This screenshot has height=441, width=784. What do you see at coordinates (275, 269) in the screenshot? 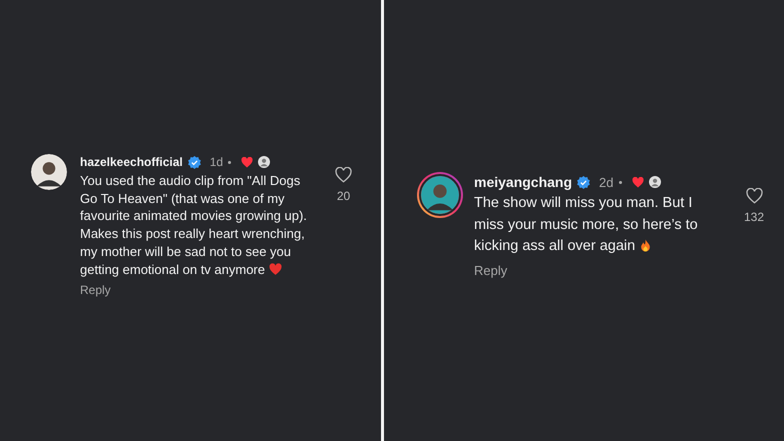
I see `heart-emoji-icon` at bounding box center [275, 269].